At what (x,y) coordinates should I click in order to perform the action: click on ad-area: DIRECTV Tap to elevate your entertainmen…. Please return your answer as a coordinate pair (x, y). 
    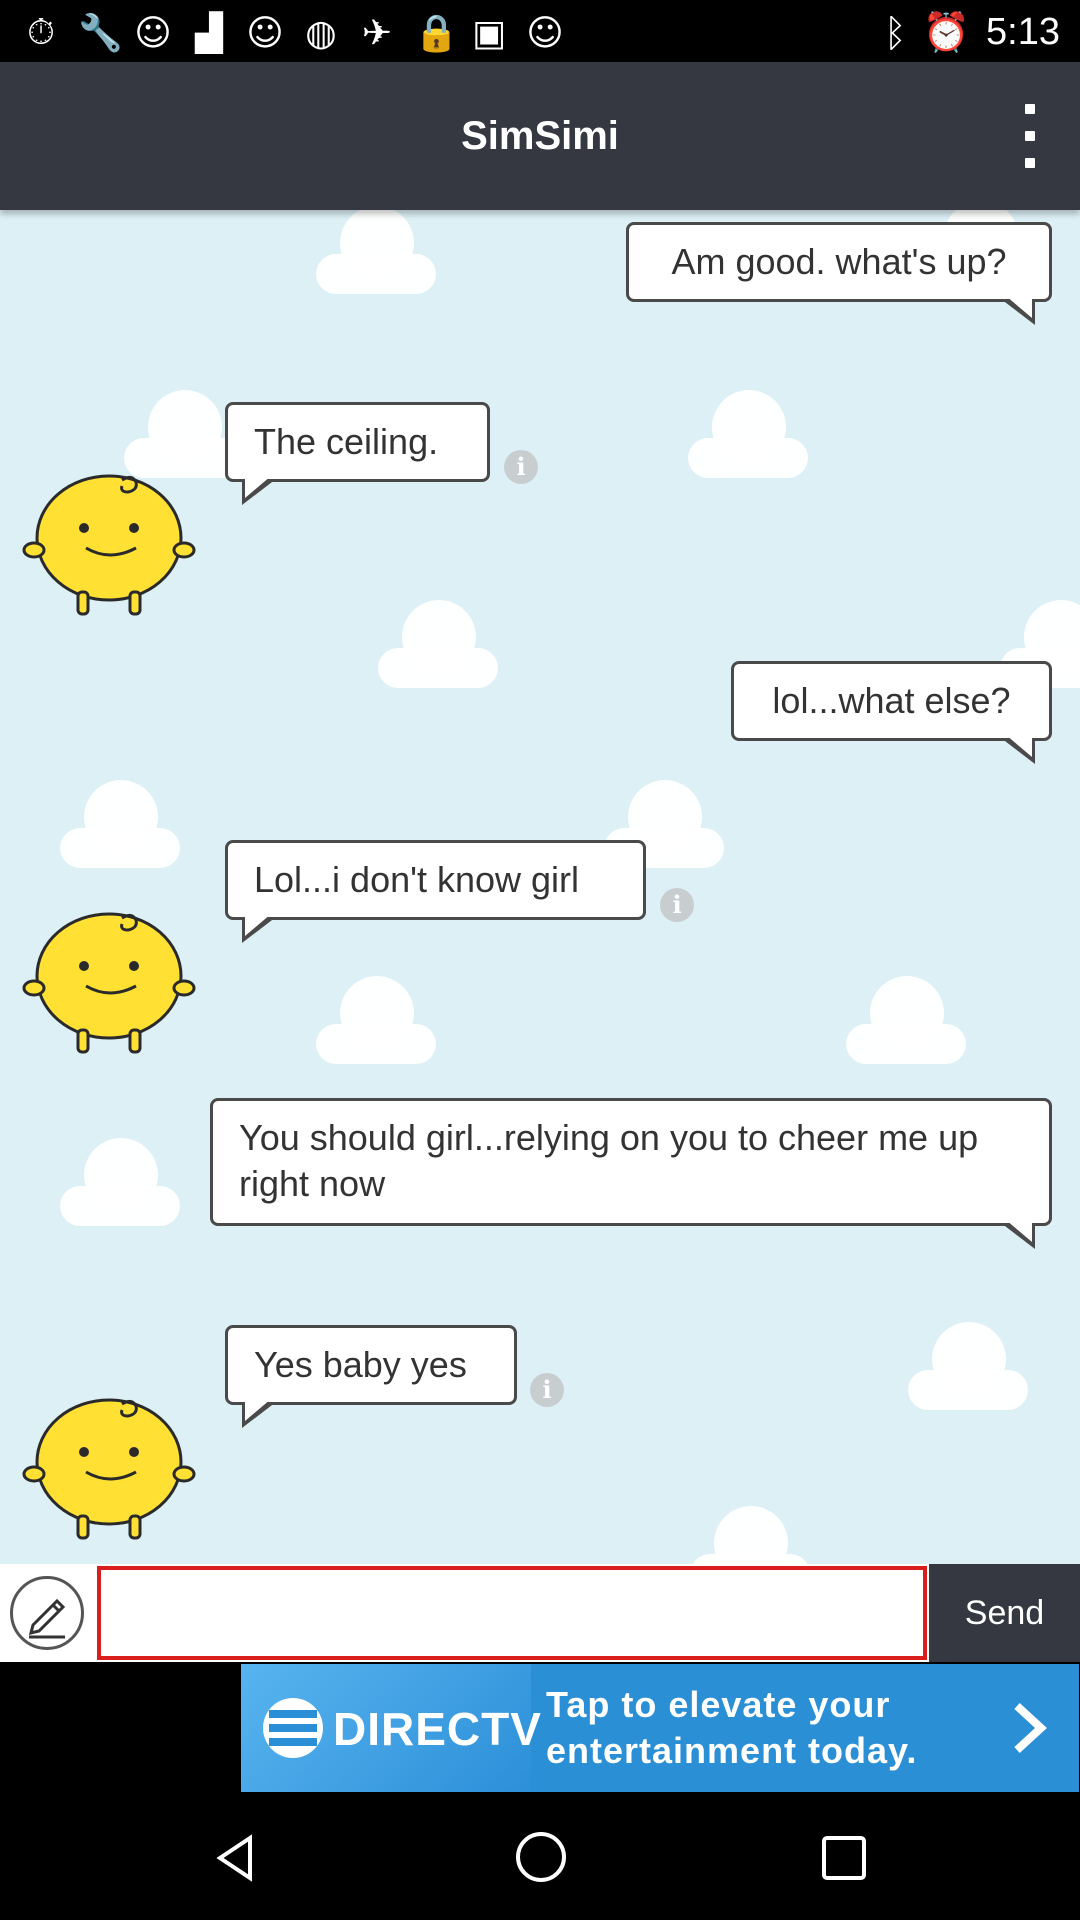
    Looking at the image, I should click on (540, 1728).